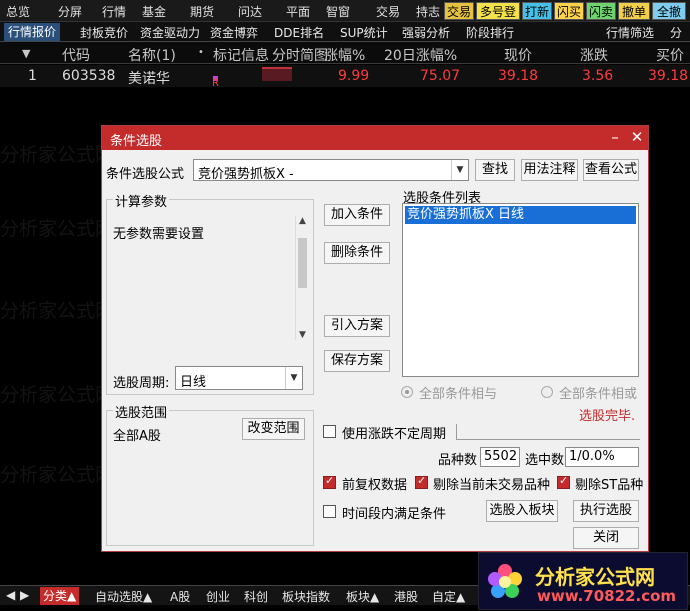  Describe the element at coordinates (607, 416) in the screenshot. I see `status-text: 选股完毕.` at that location.